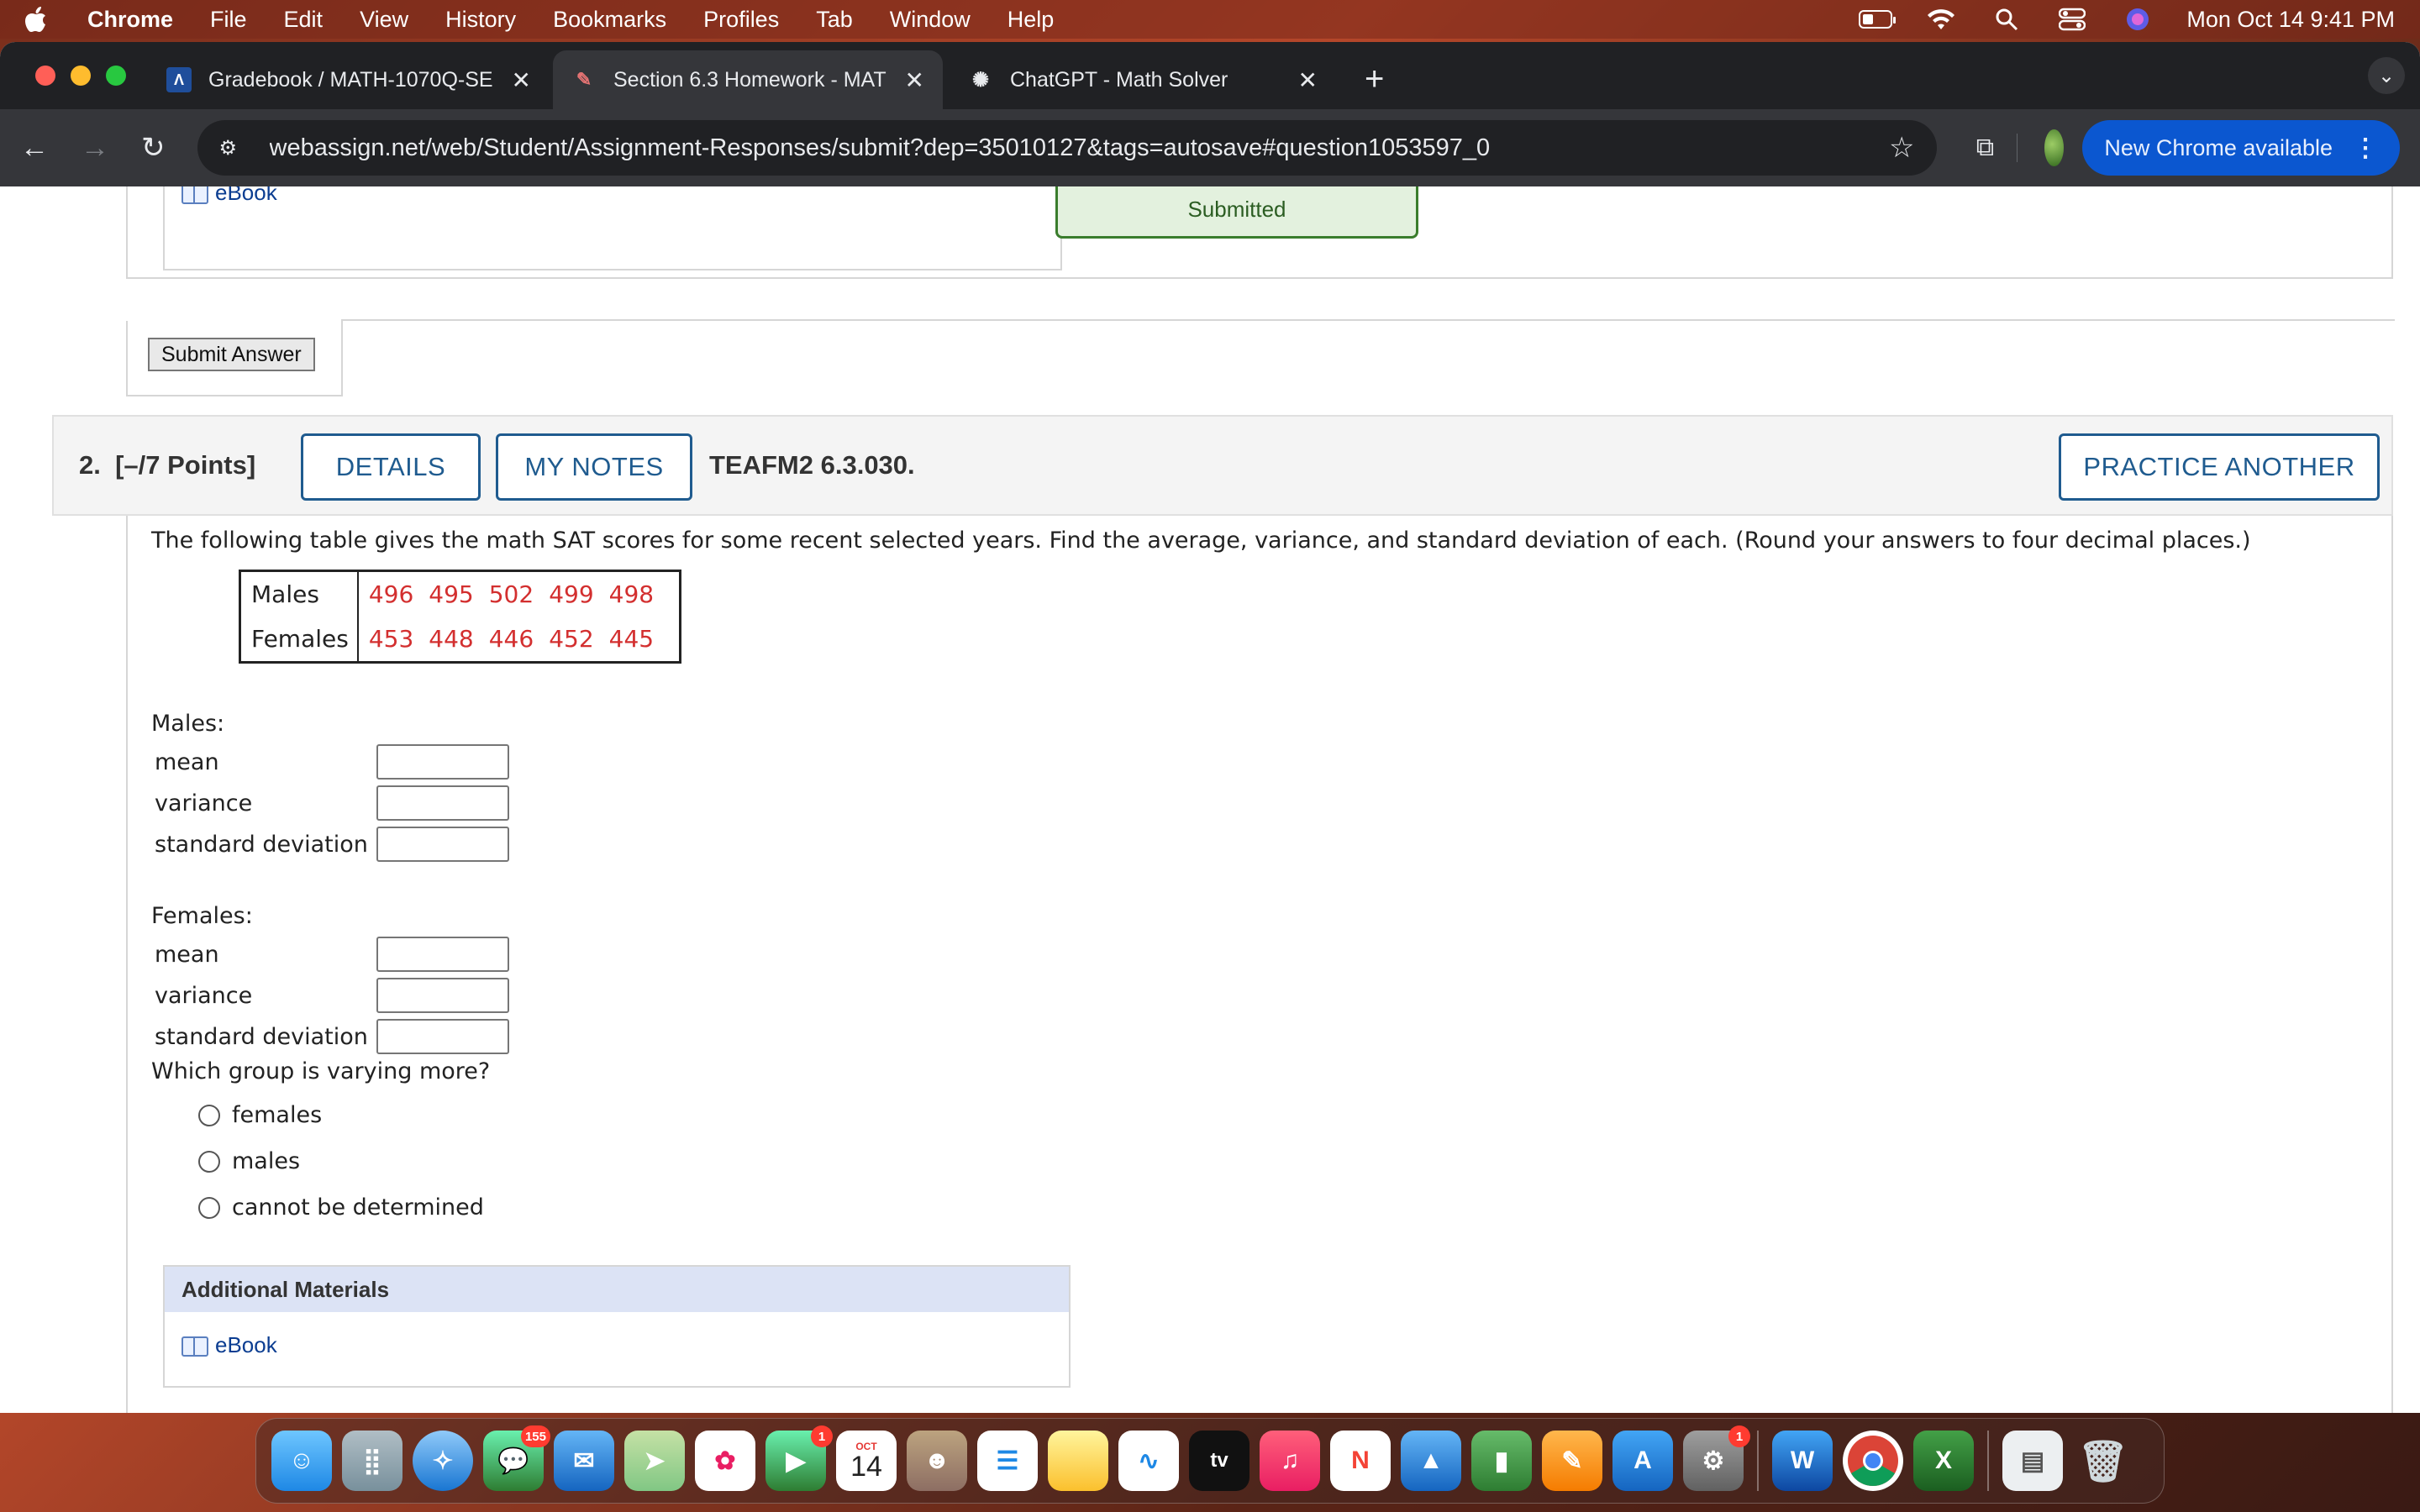  I want to click on menu-window: Window, so click(931, 20).